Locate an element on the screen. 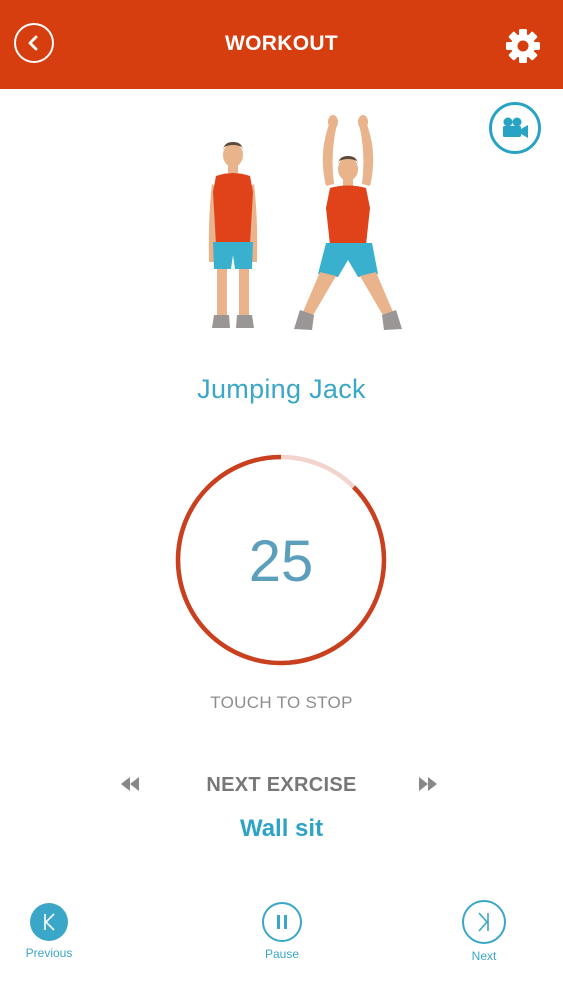 The height and width of the screenshot is (1000, 563). exercise-illustration is located at coordinates (300, 224).